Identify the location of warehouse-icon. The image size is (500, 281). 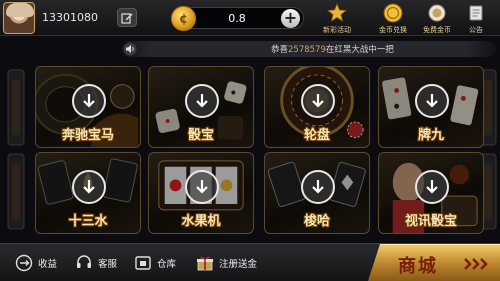
(143, 263).